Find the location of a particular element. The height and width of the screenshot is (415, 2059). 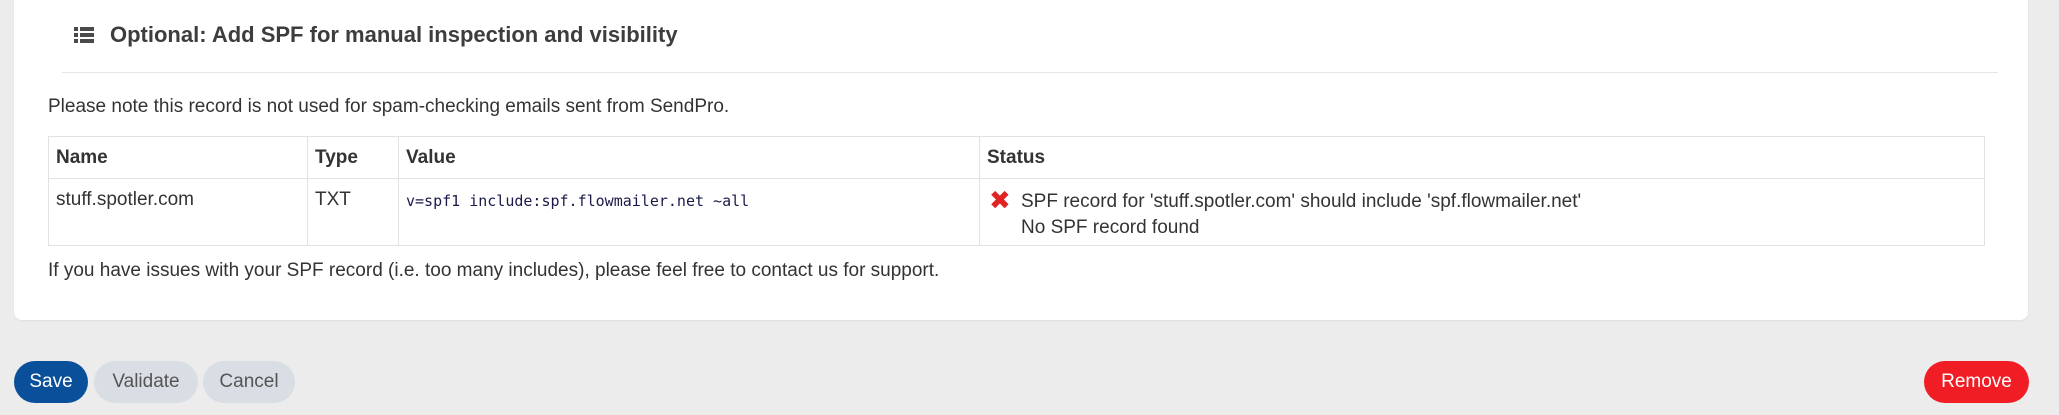

header-value: Value is located at coordinates (689, 157).